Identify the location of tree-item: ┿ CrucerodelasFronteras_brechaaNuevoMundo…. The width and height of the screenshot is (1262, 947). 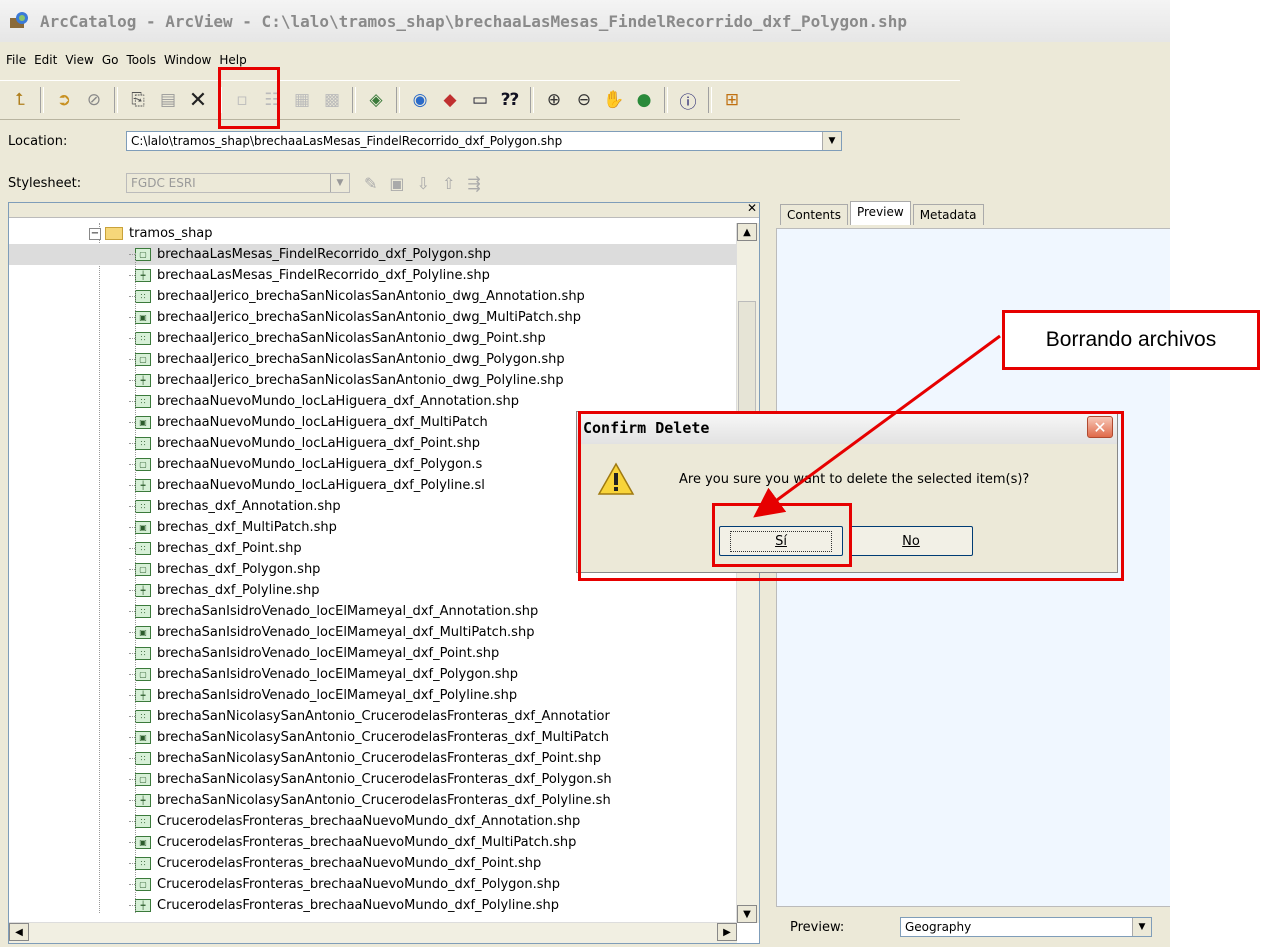
(373, 905).